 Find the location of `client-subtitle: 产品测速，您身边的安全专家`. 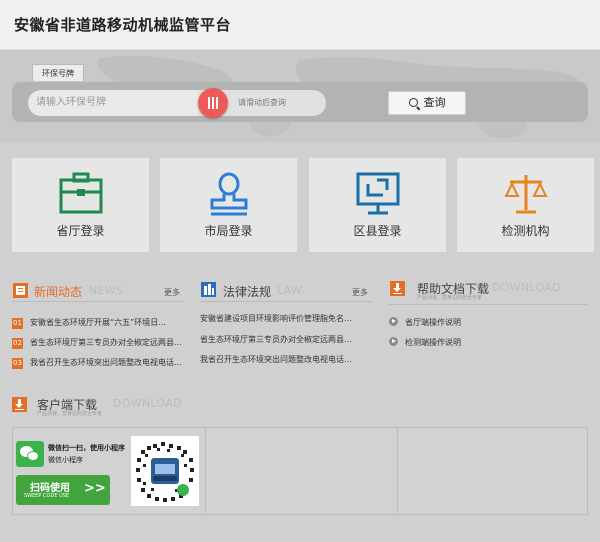

client-subtitle: 产品测速，您身边的安全专家 is located at coordinates (70, 414).